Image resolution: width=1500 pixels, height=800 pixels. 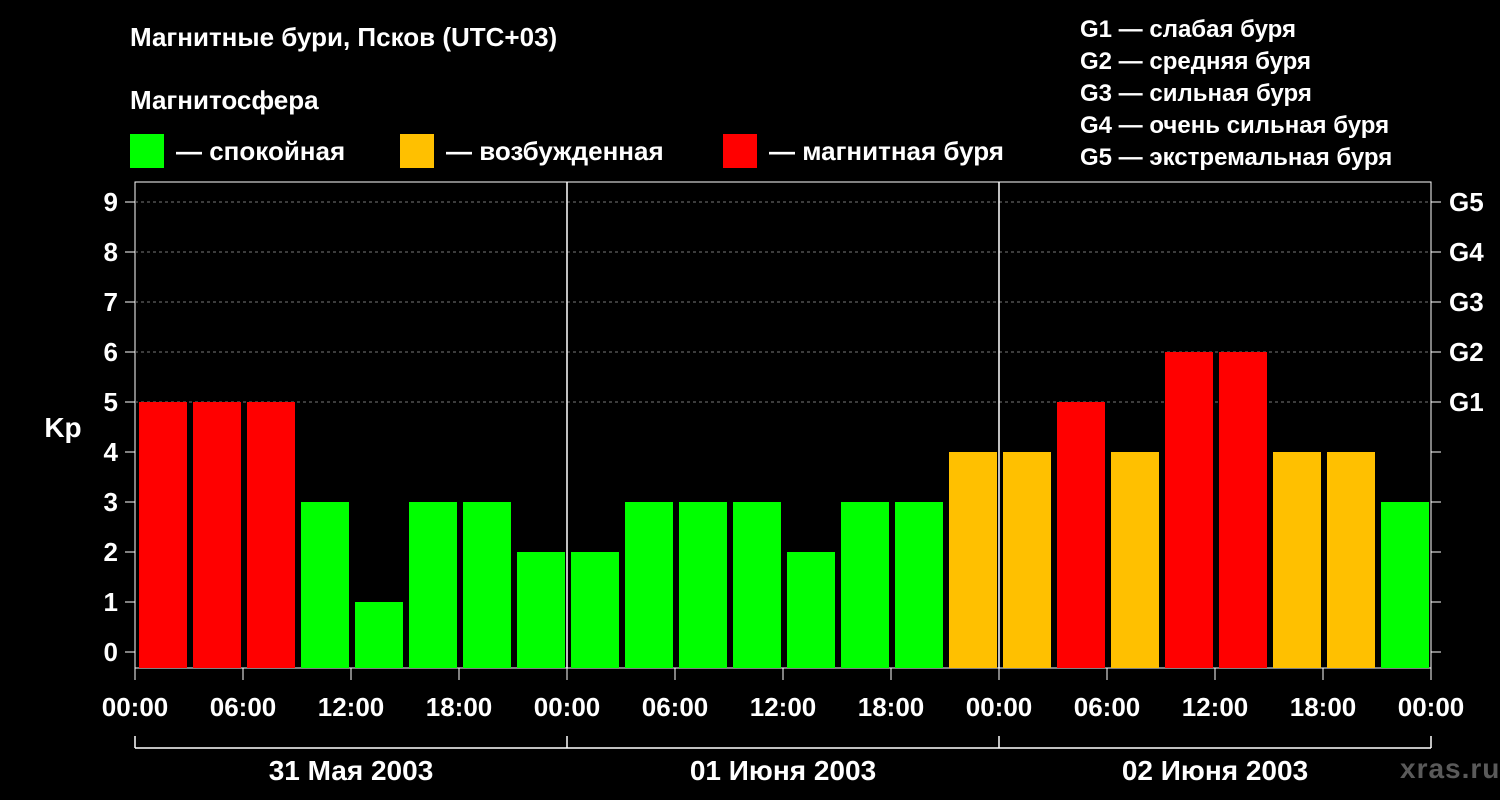 I want to click on g-level-label: G1, so click(x=1466, y=402).